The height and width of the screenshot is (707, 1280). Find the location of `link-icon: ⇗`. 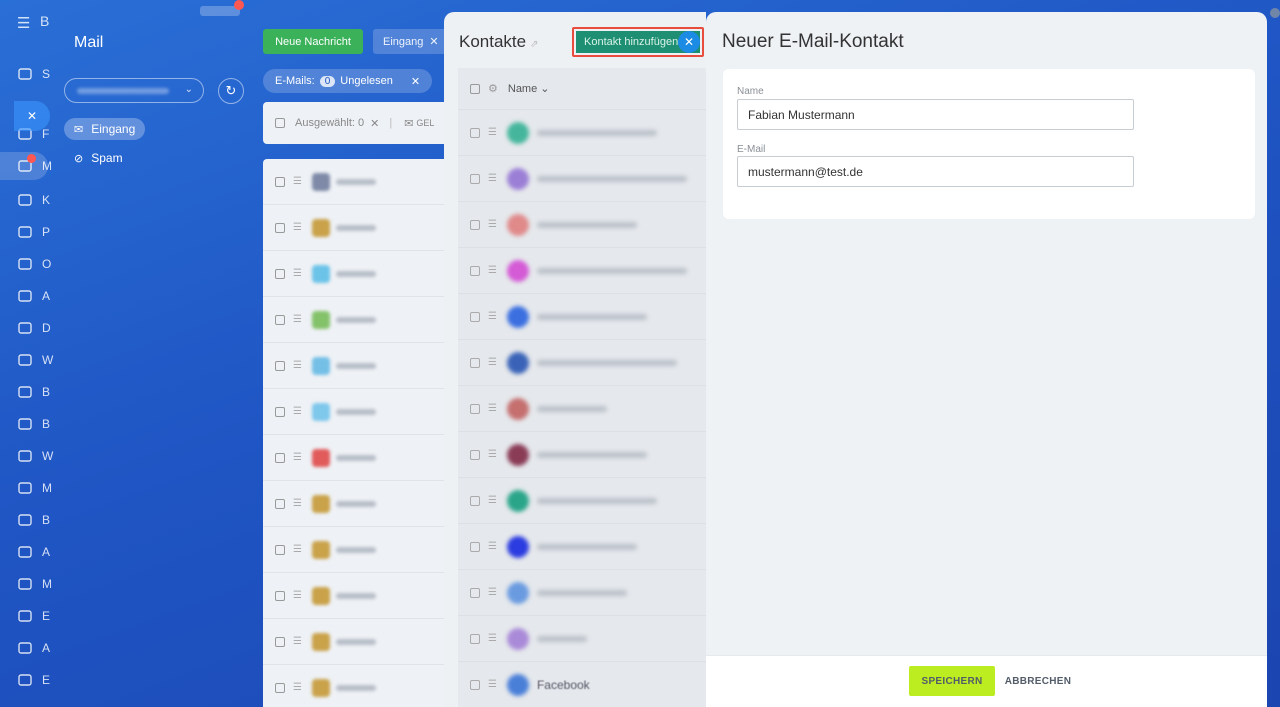

link-icon: ⇗ is located at coordinates (534, 44).